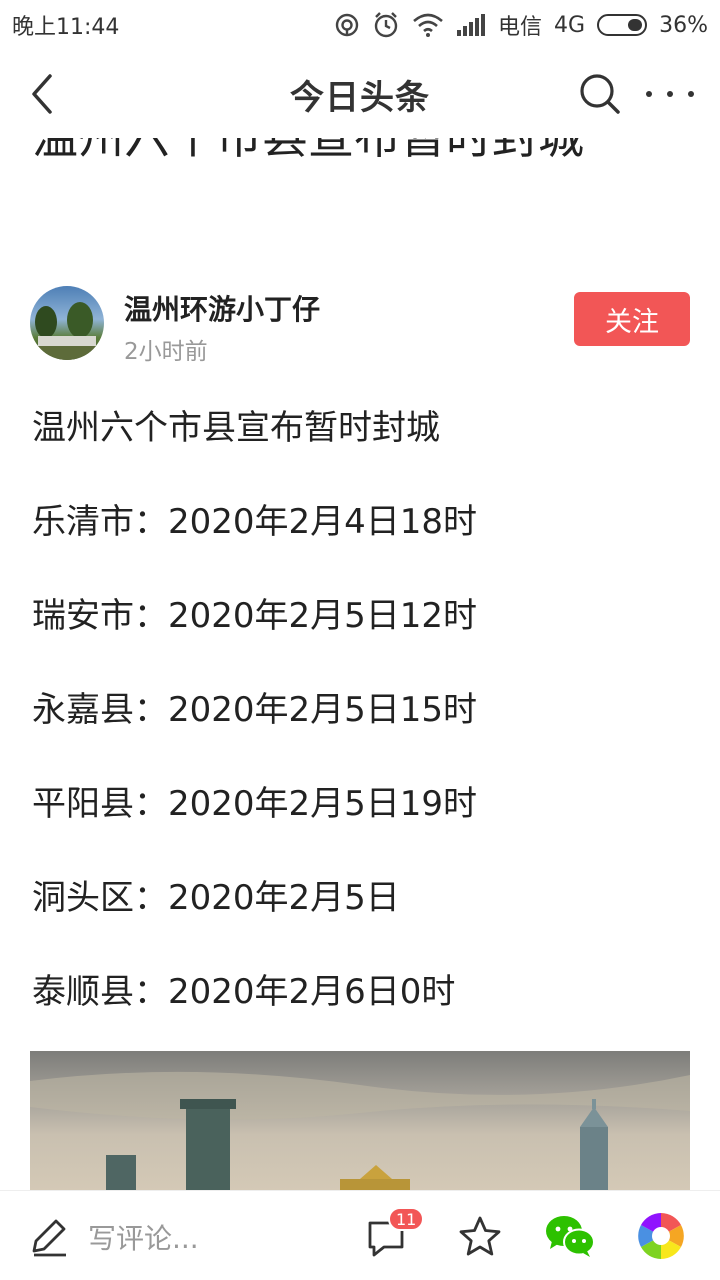 This screenshot has height=1280, width=720. I want to click on article-paragraph: 泰顺县：2020年2月6日0时, so click(244, 992).